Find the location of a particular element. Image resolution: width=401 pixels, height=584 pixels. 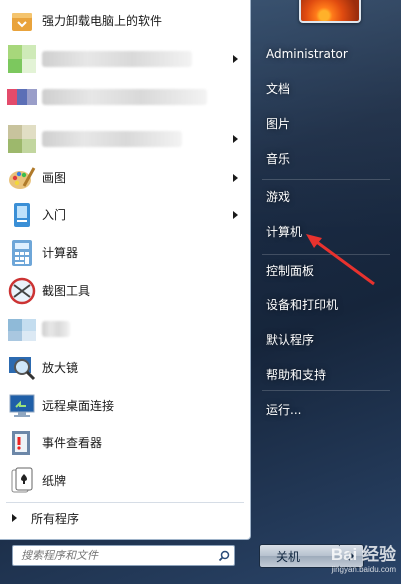

getting-started-icon is located at coordinates (22, 215).